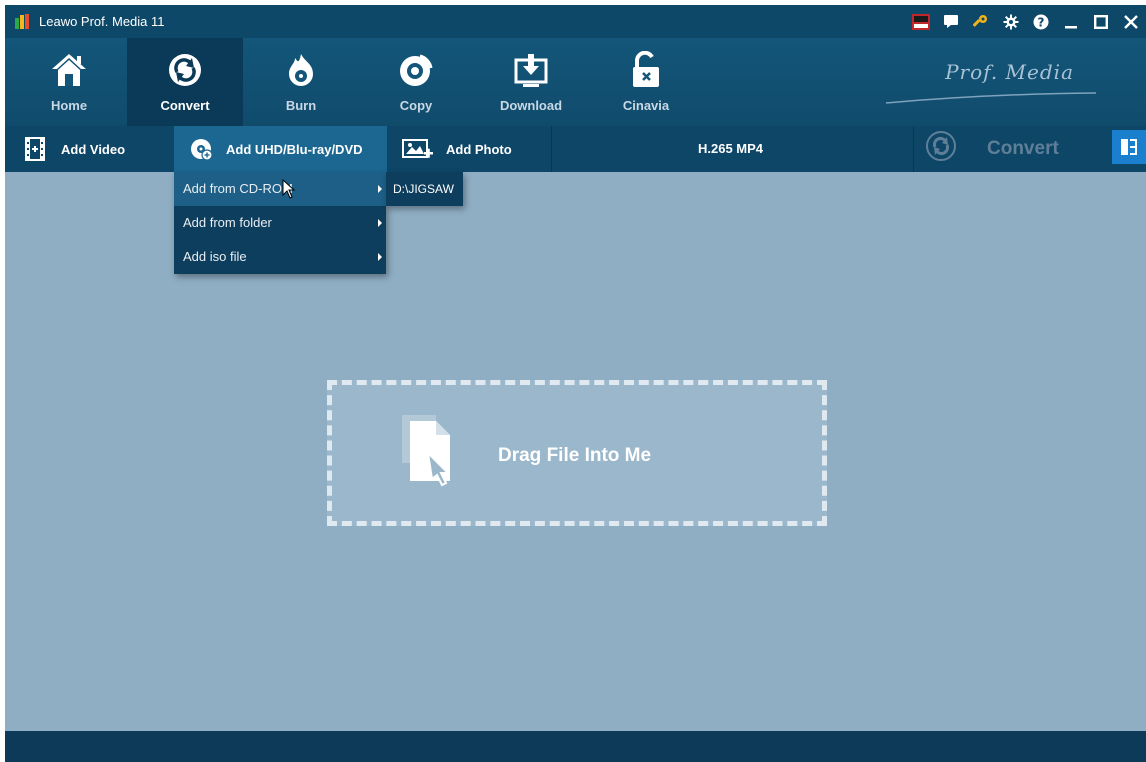 The image size is (1146, 762). What do you see at coordinates (991, 98) in the screenshot?
I see `brand-swoosh` at bounding box center [991, 98].